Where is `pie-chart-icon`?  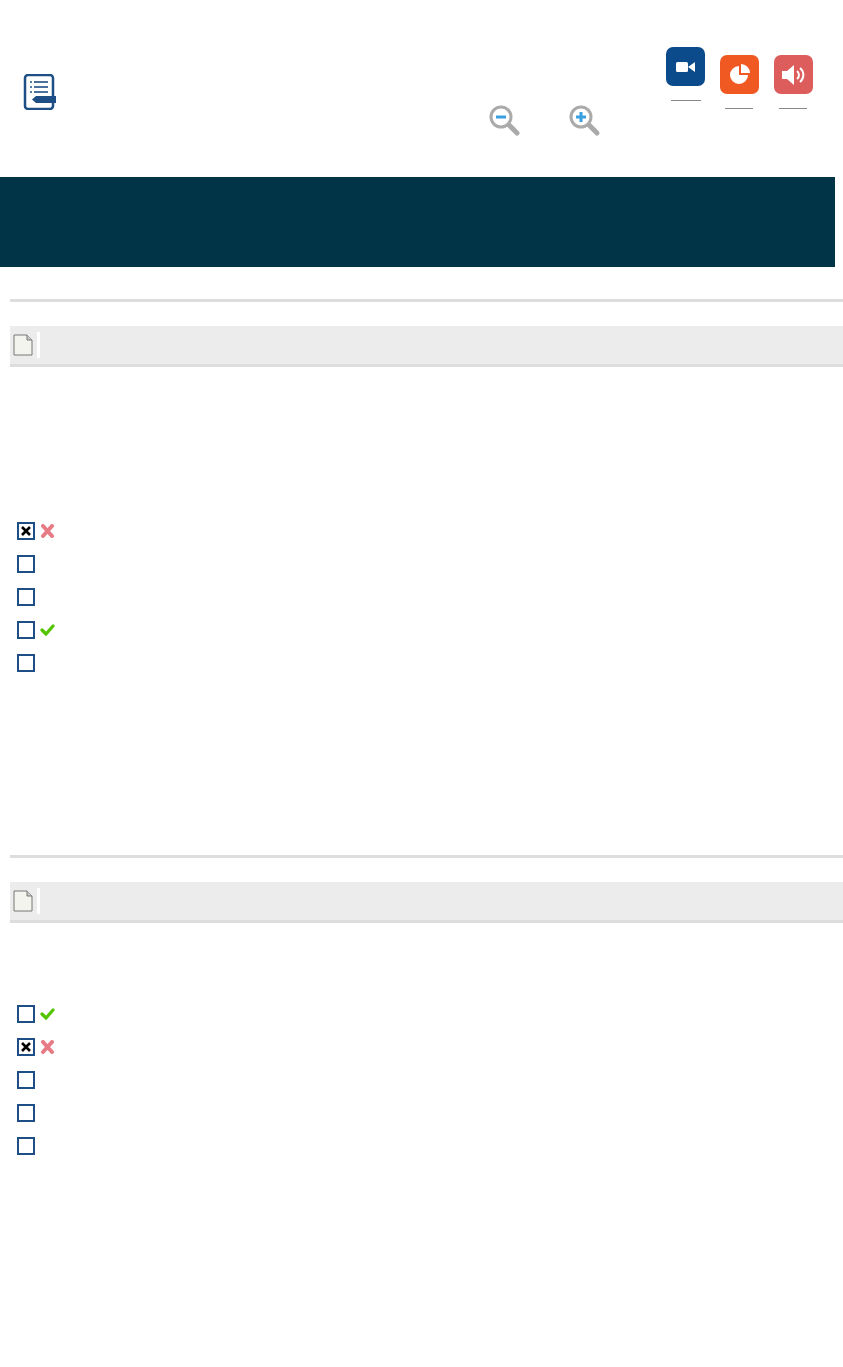 pie-chart-icon is located at coordinates (739, 74).